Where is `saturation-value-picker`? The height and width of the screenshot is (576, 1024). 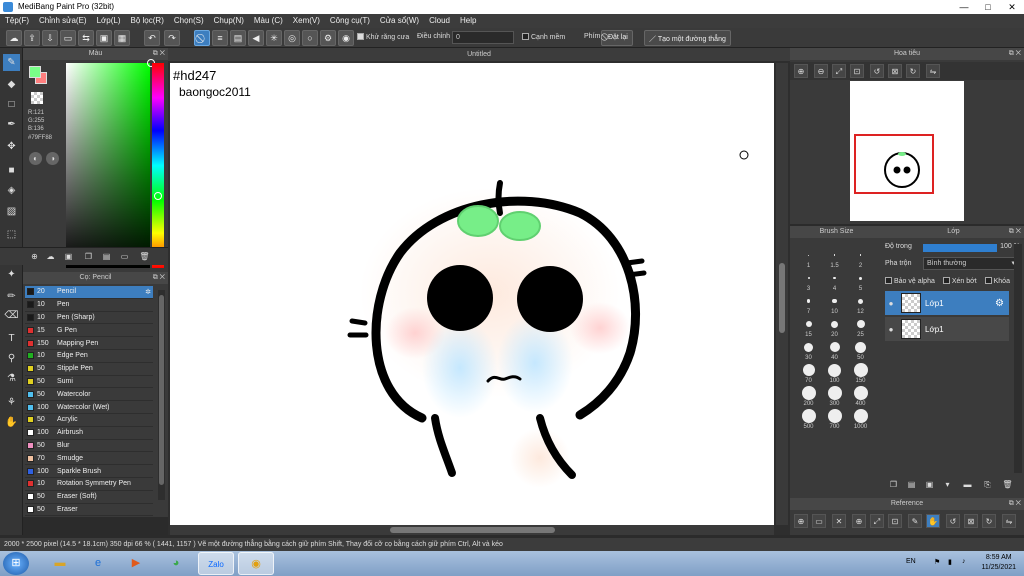
saturation-value-picker is located at coordinates (110, 163).